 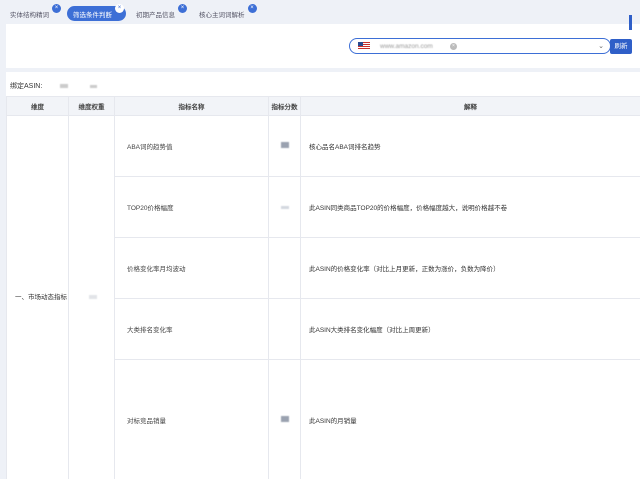 What do you see at coordinates (601, 46) in the screenshot?
I see `chevron-down-icon: ⌄` at bounding box center [601, 46].